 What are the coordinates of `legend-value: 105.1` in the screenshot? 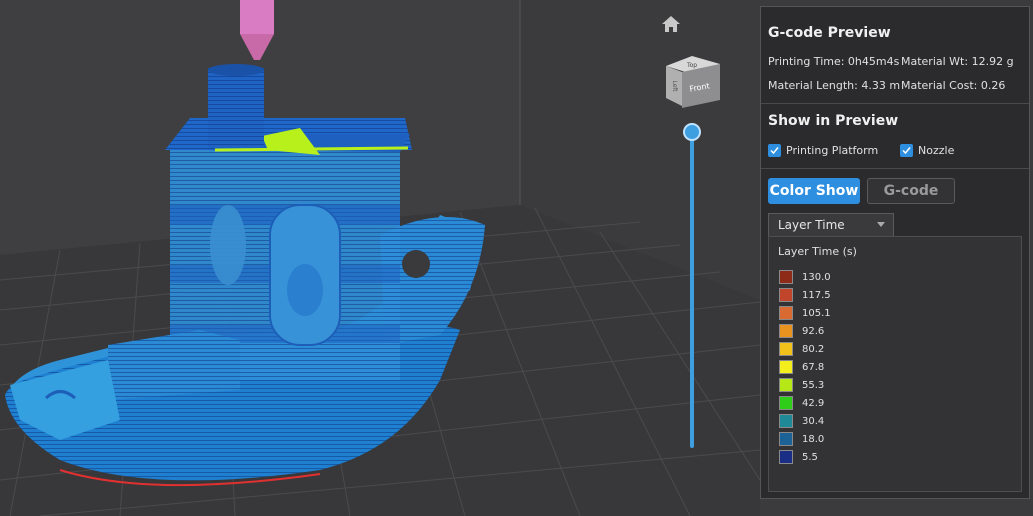 It's located at (816, 313).